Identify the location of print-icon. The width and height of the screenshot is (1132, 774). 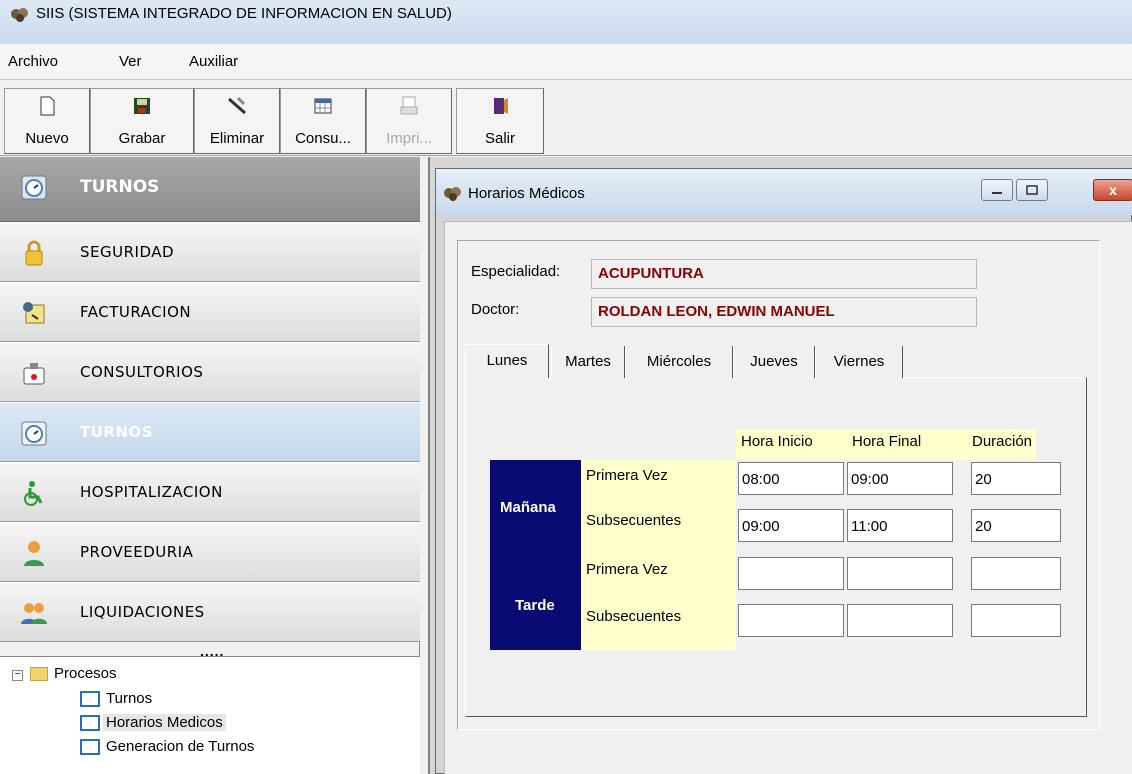
(409, 105).